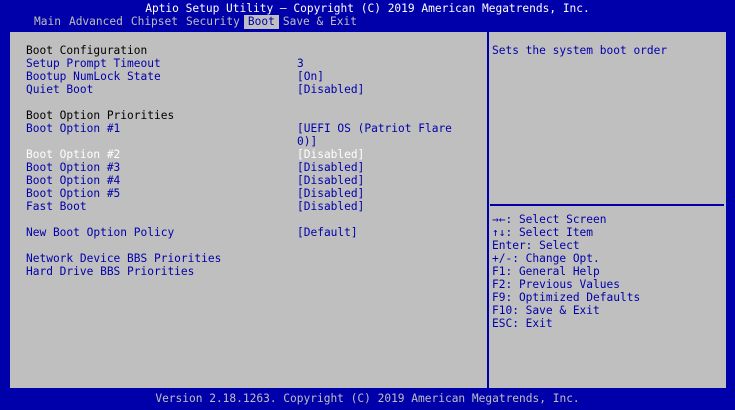 The height and width of the screenshot is (410, 735). Describe the element at coordinates (93, 76) in the screenshot. I see `bootup-numlock-item: Bootup NumLock State` at that location.